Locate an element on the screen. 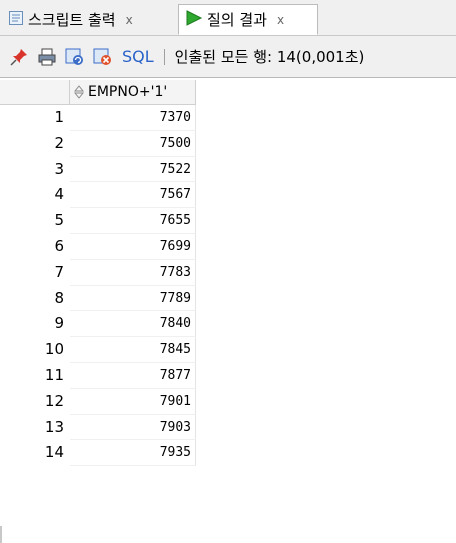 This screenshot has width=456, height=543. table-row: 2 7500 is located at coordinates (228, 143).